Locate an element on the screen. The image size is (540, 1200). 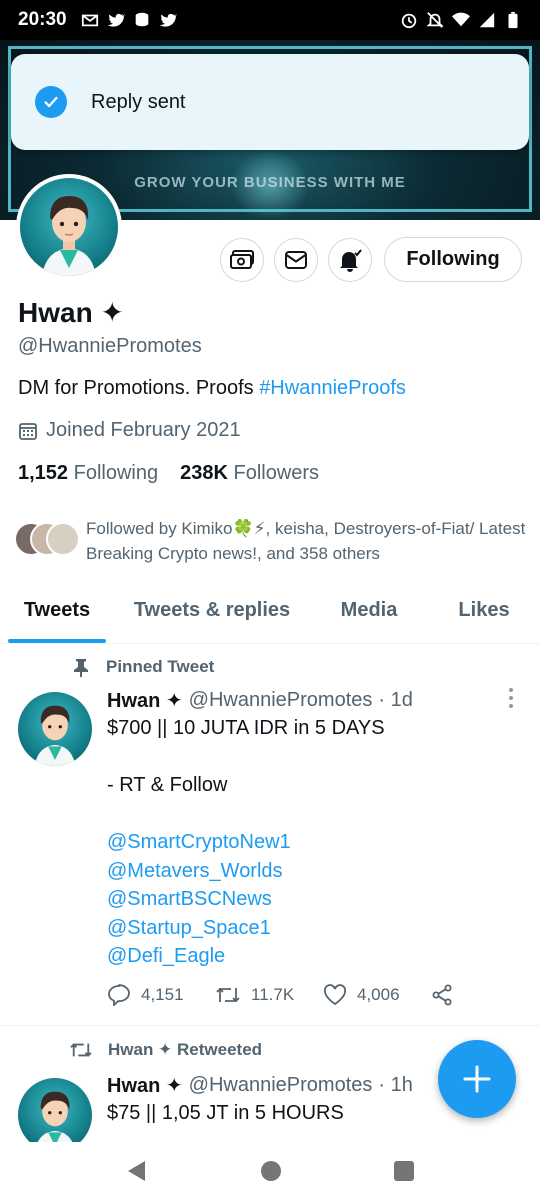
tab-tweets-replies: Tweets & replies is located at coordinates (212, 615).